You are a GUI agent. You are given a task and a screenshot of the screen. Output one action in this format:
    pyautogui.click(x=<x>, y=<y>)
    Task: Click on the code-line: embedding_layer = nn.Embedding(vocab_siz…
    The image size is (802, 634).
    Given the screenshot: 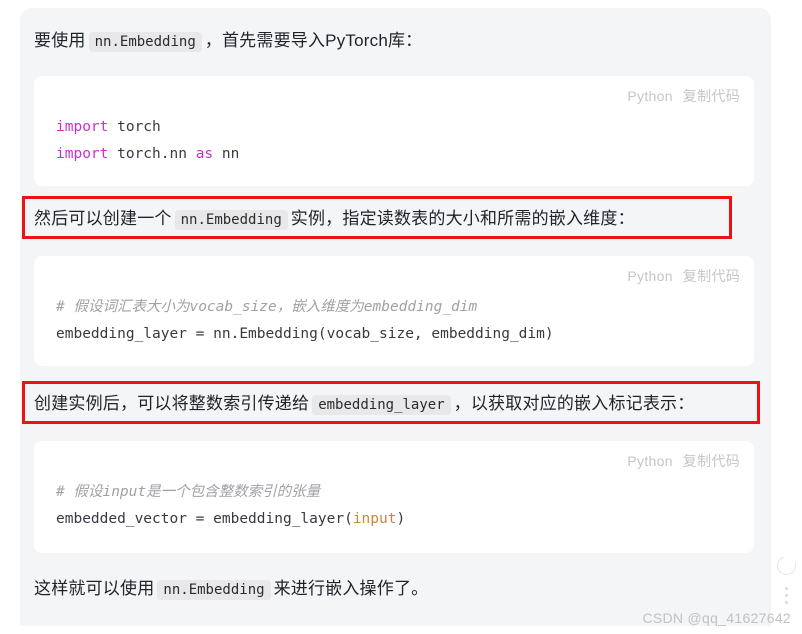 What is the action you would take?
    pyautogui.click(x=305, y=334)
    